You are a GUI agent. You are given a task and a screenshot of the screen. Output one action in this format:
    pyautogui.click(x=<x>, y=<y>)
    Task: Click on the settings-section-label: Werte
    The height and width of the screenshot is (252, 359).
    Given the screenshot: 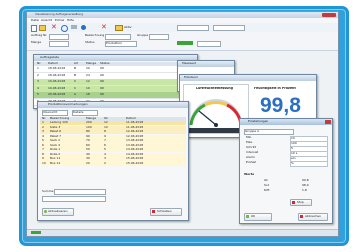 What is the action you would take?
    pyautogui.click(x=249, y=174)
    